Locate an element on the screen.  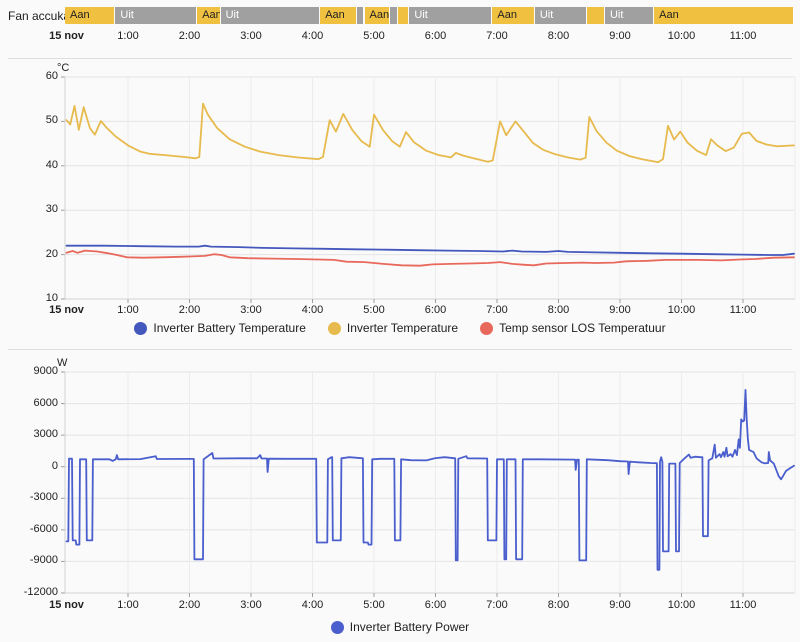
legend-item: Inverter Battery Power is located at coordinates (400, 627).